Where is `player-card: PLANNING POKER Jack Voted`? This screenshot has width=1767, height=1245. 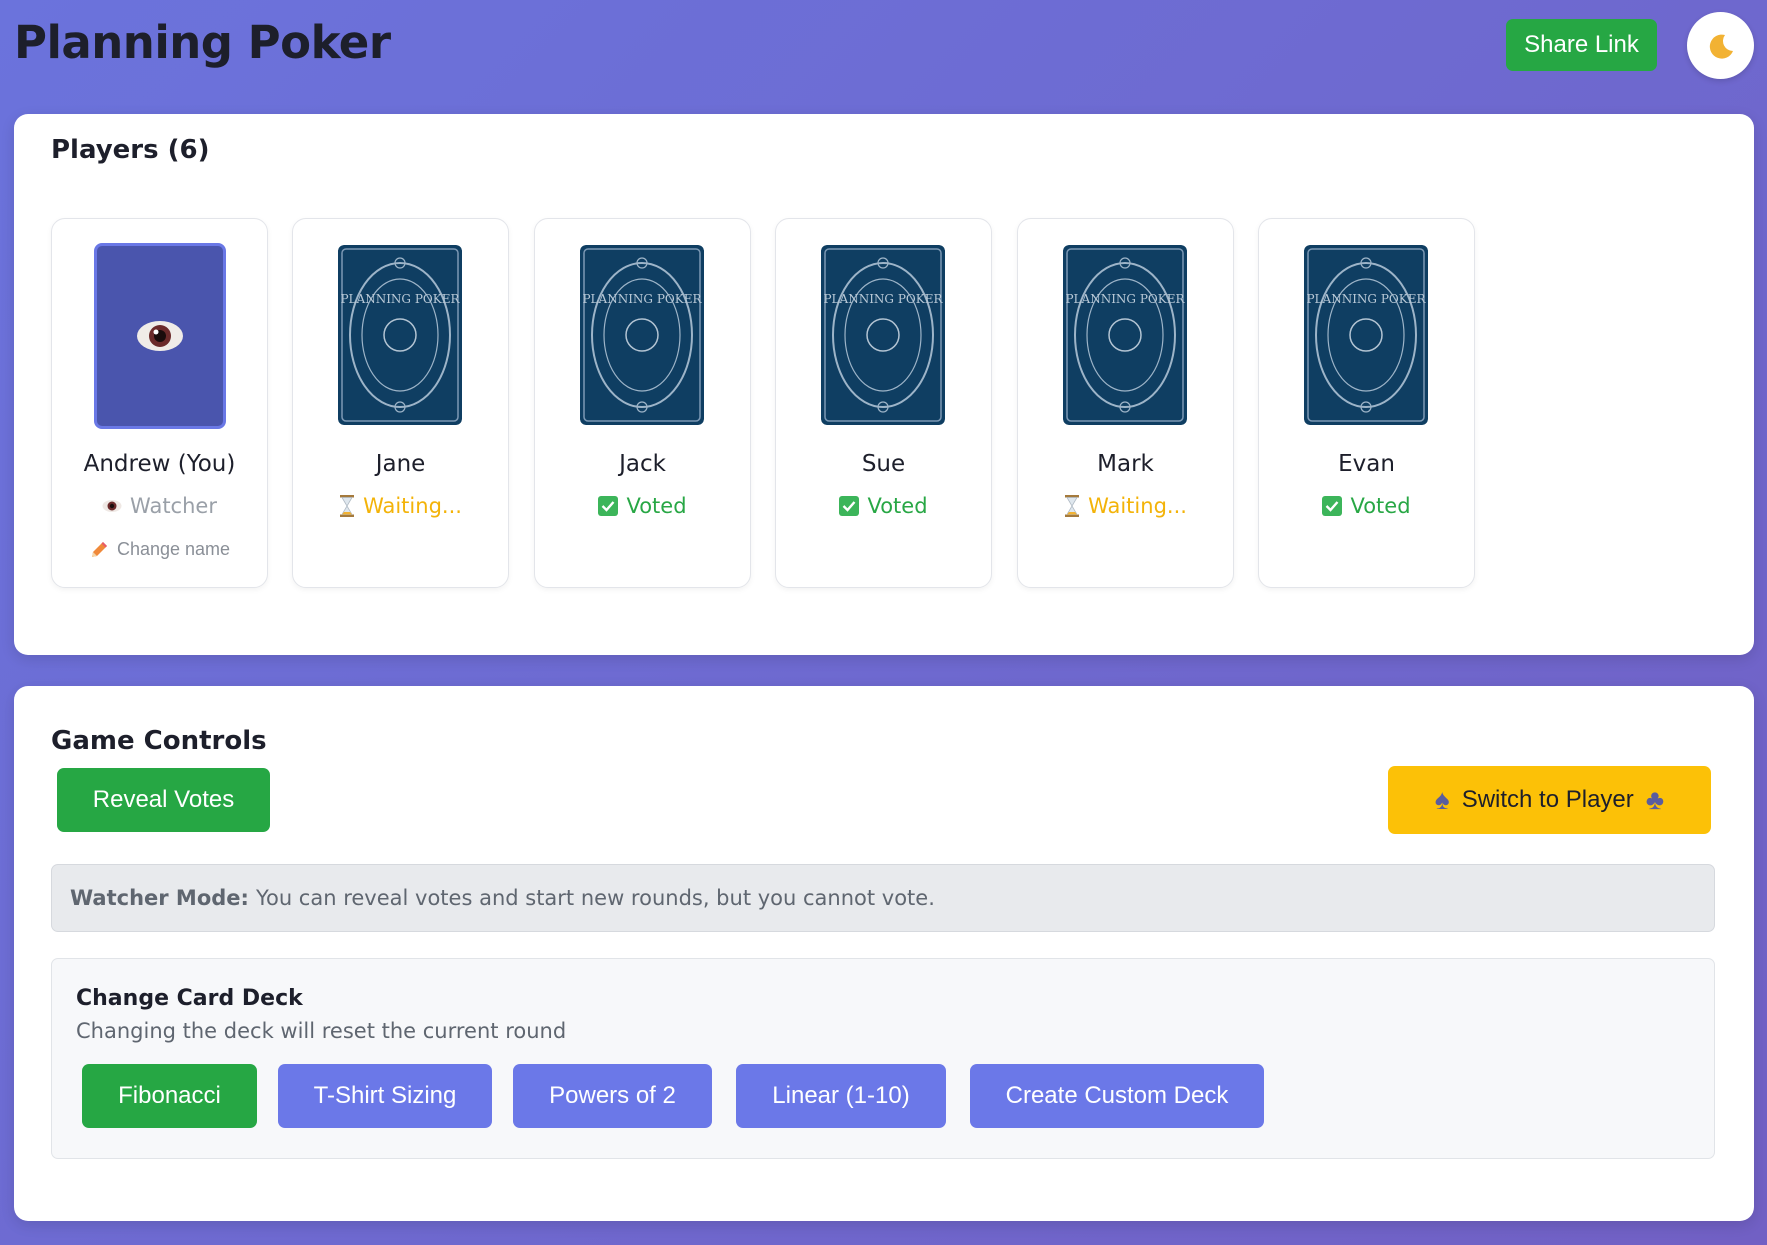 player-card: PLANNING POKER Jack Voted is located at coordinates (642, 403).